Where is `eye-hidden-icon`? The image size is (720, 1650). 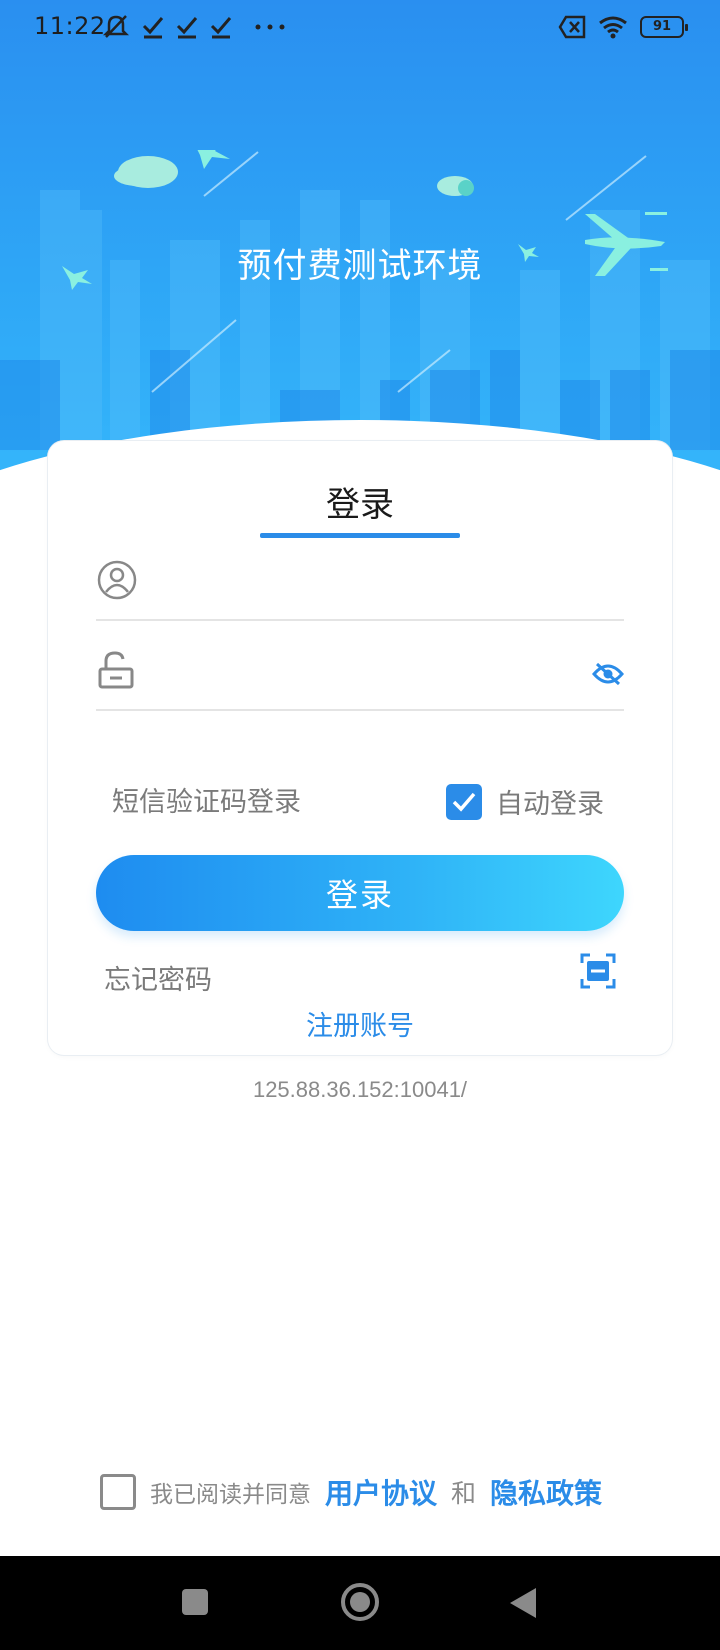 eye-hidden-icon is located at coordinates (608, 674).